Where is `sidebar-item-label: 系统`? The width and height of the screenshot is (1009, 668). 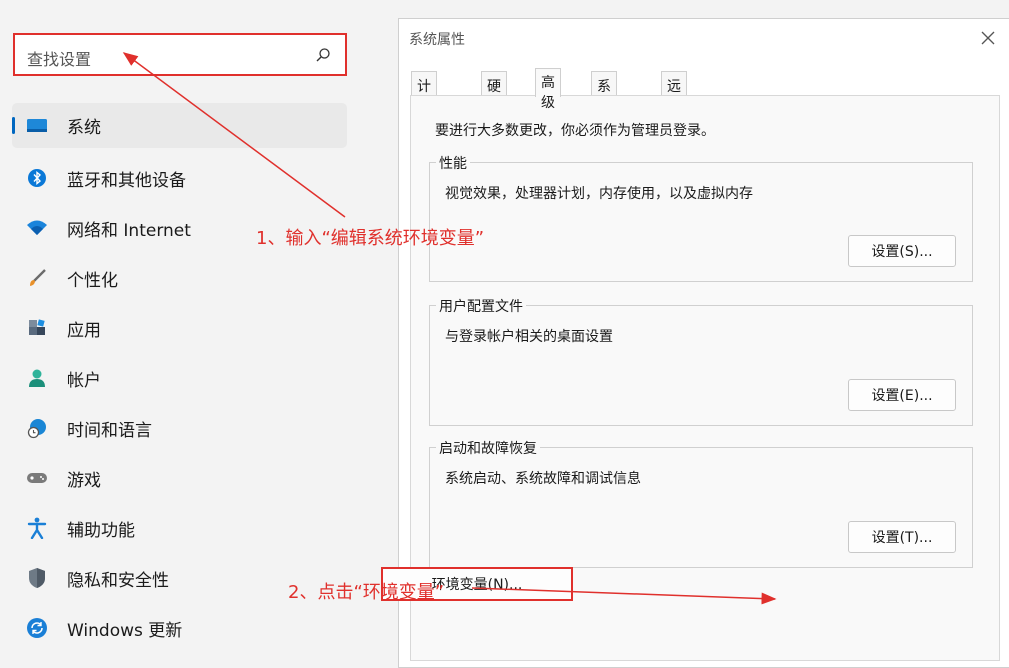 sidebar-item-label: 系统 is located at coordinates (84, 128).